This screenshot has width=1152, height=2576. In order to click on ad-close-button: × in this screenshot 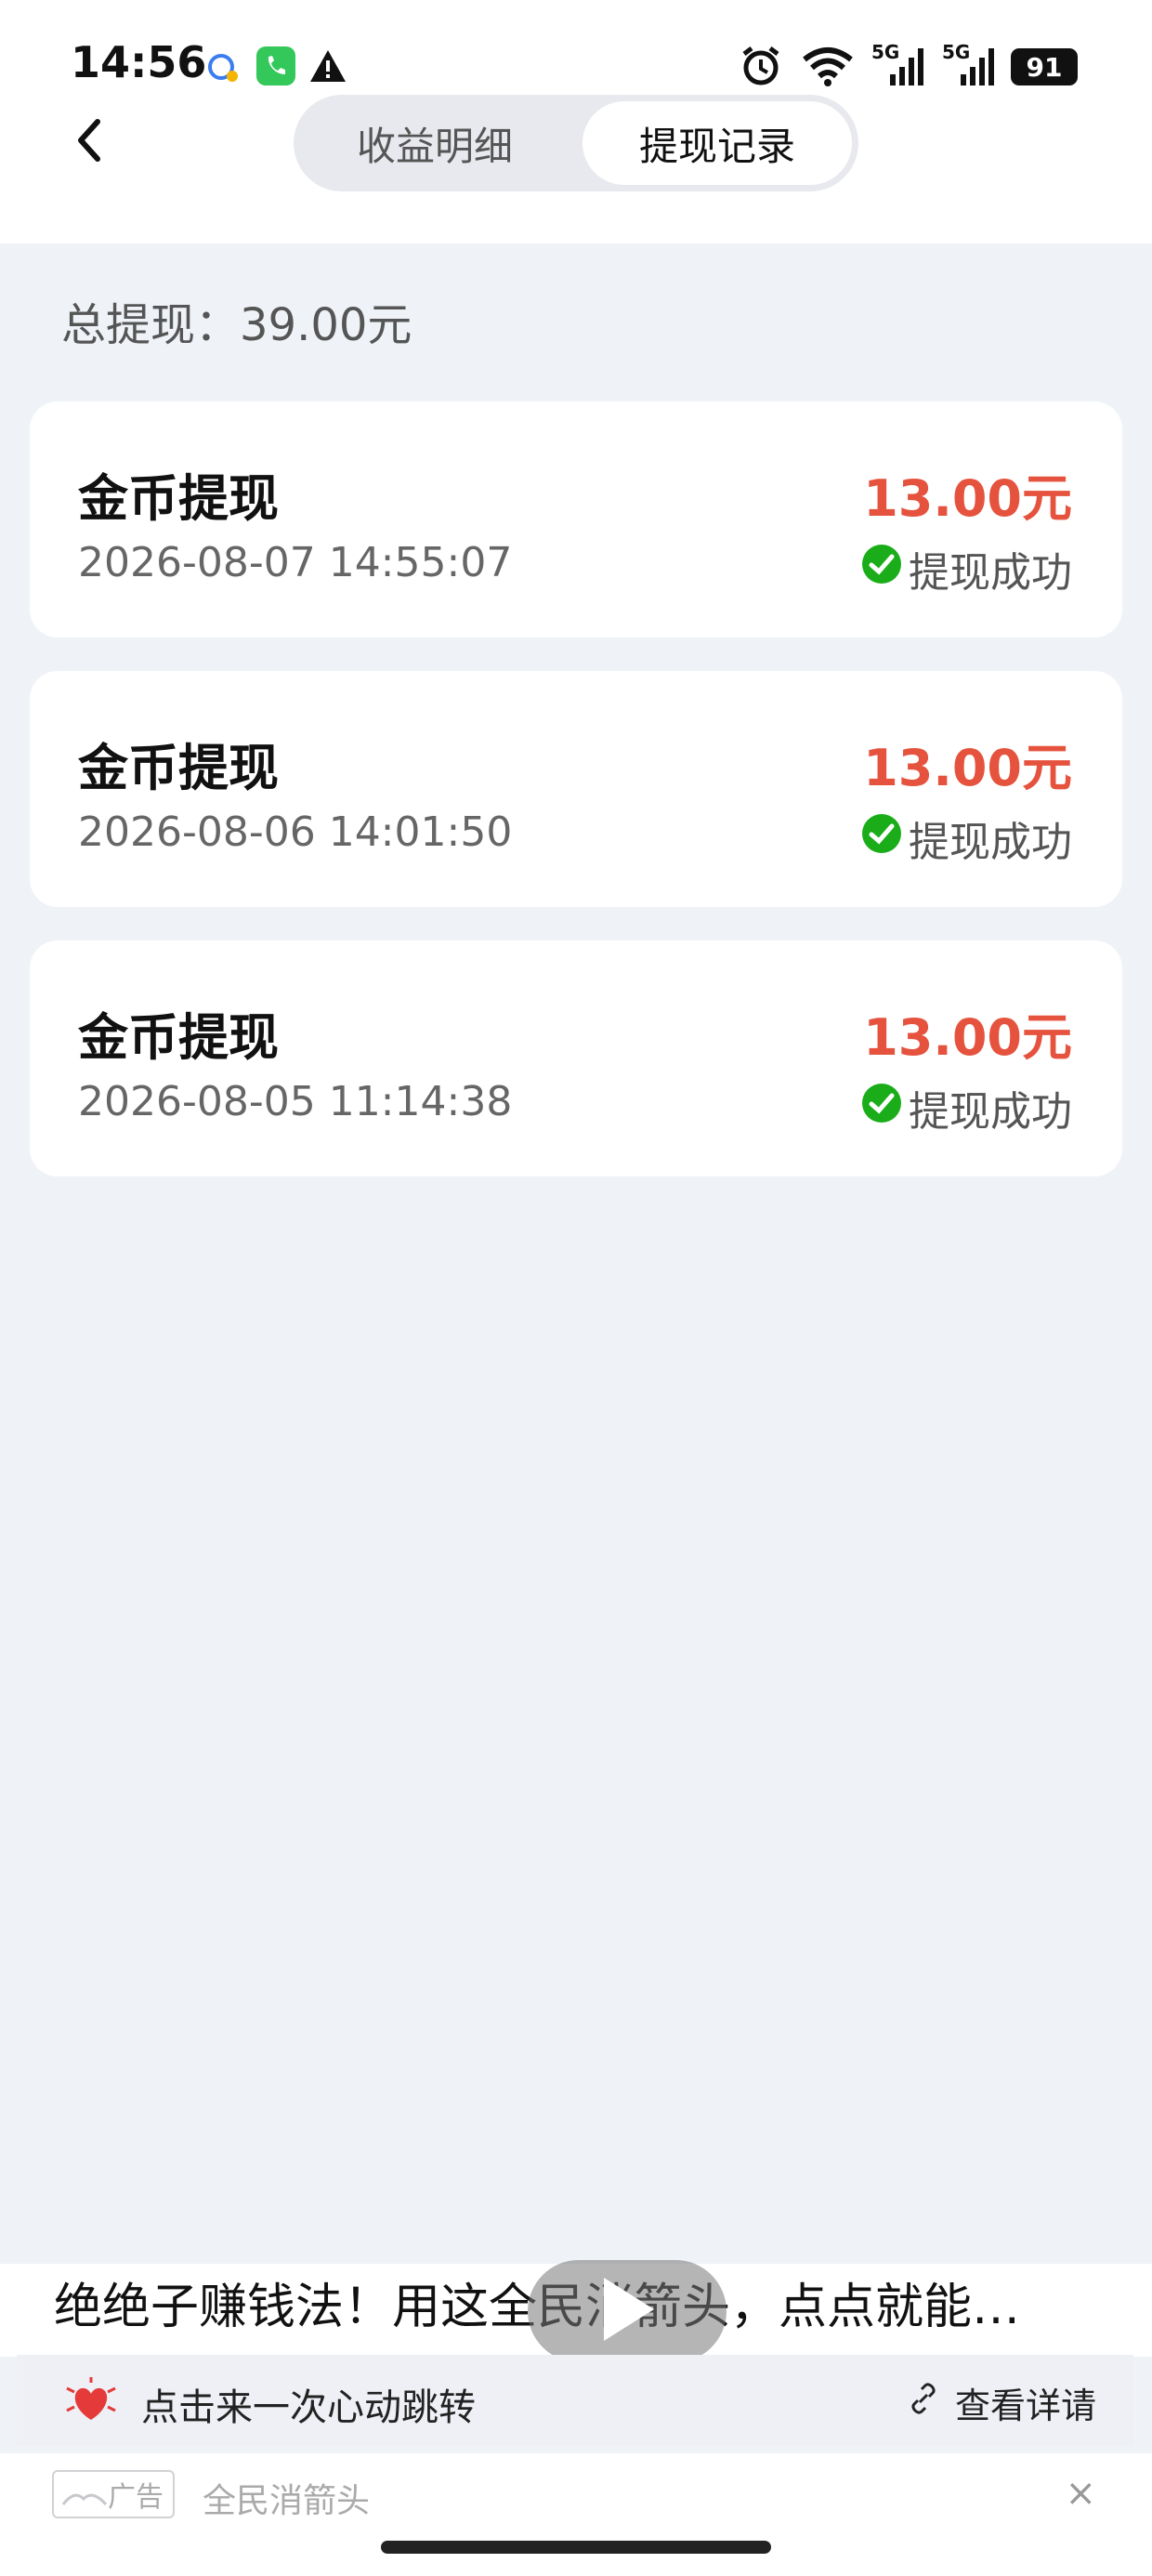, I will do `click(1080, 2493)`.